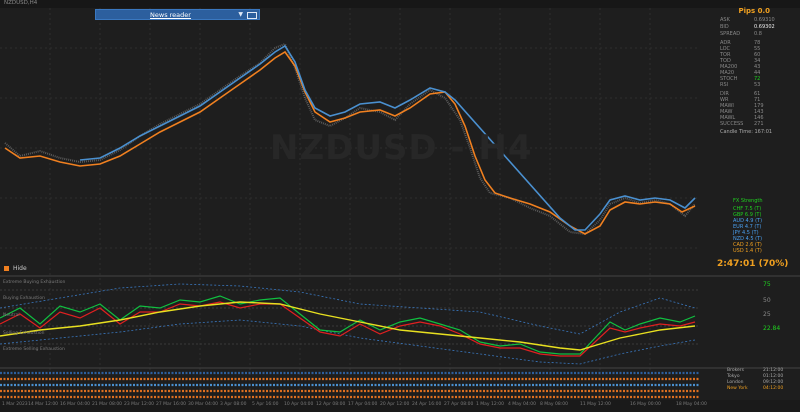  I want to click on chart-title: NZDUSD,H4, so click(21, 3).